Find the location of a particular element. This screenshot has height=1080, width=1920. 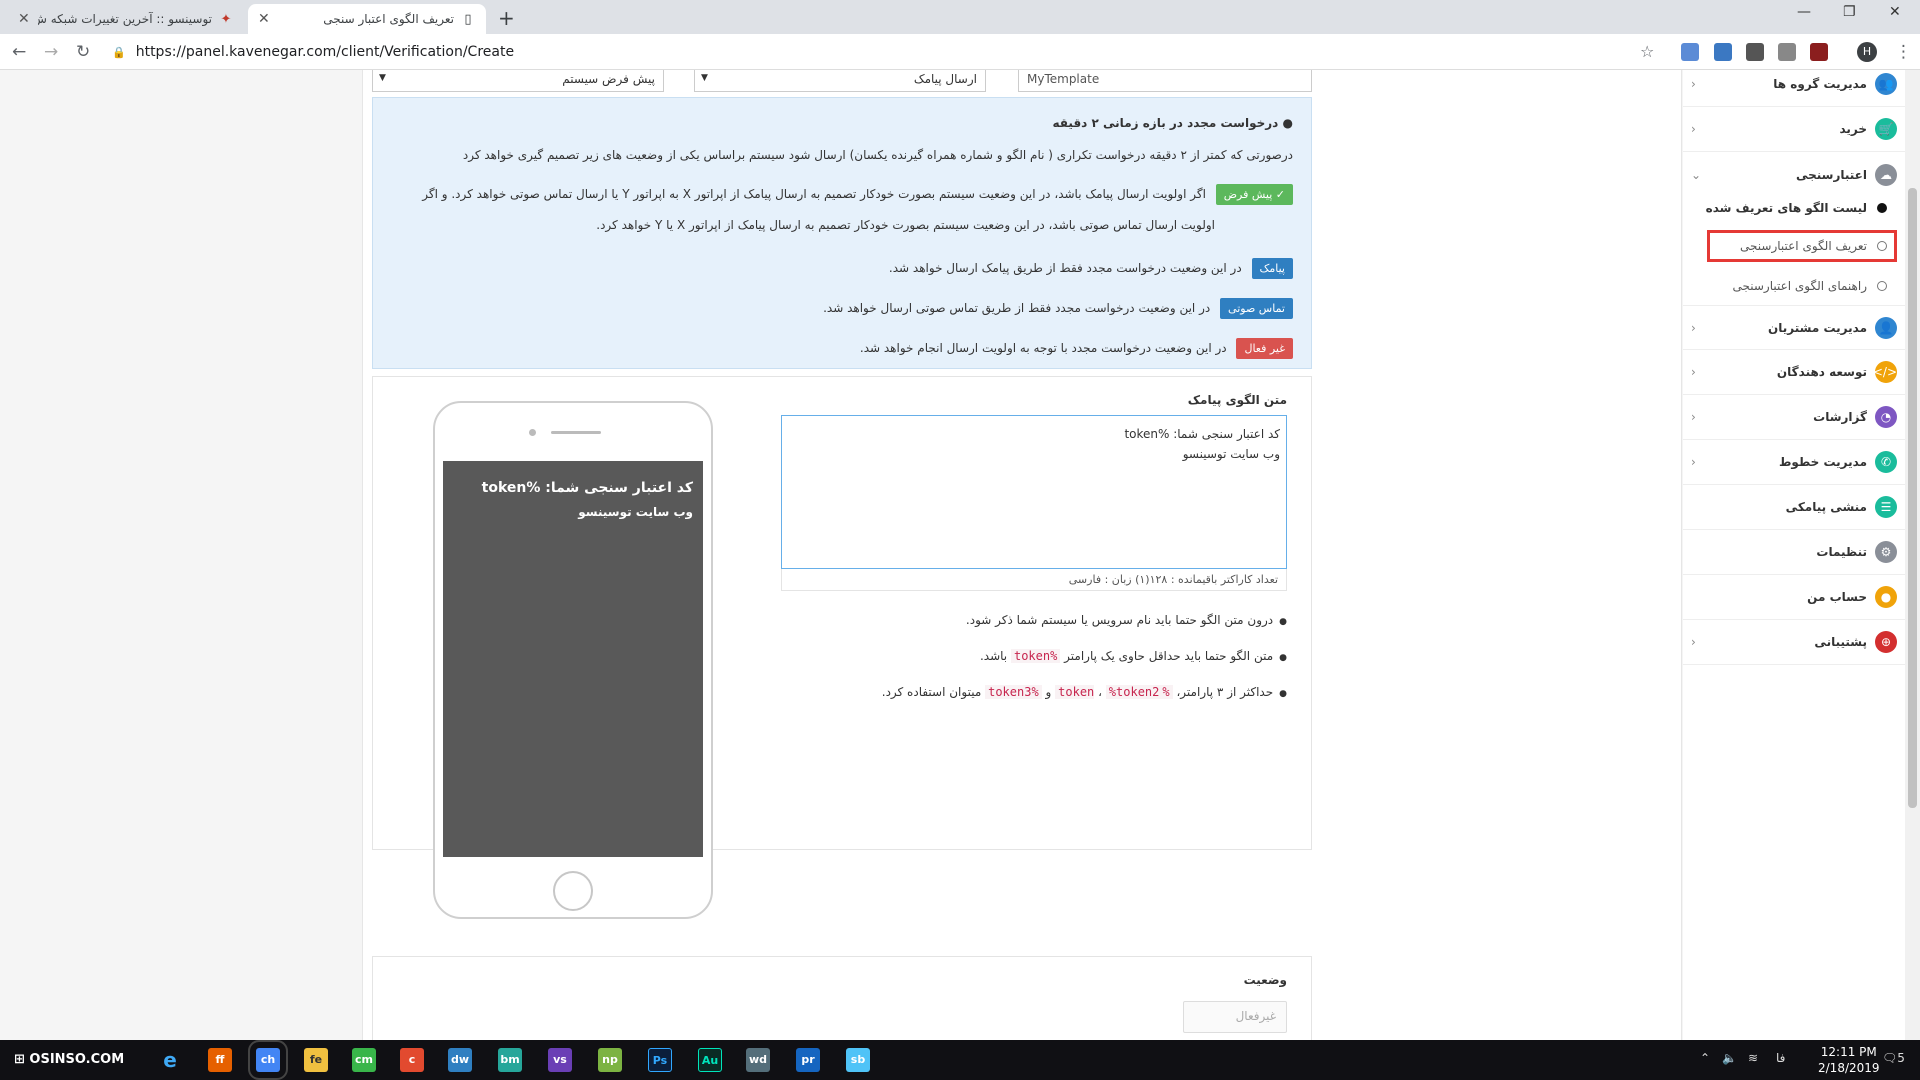

template-text-label: متن الگوی پیامک is located at coordinates (1237, 400).